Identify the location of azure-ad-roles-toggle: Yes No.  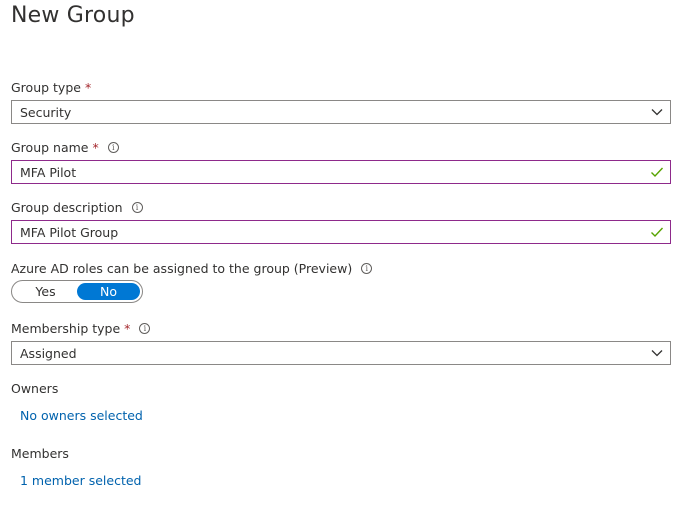
(77, 291).